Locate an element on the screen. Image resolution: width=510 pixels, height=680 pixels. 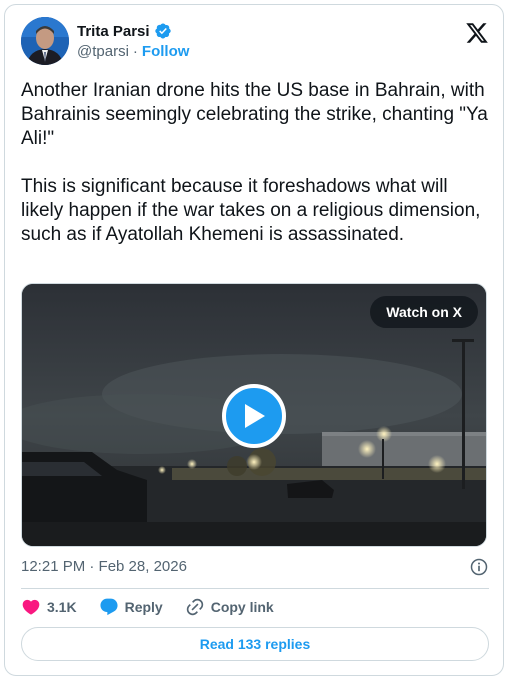
info-icon is located at coordinates (479, 567).